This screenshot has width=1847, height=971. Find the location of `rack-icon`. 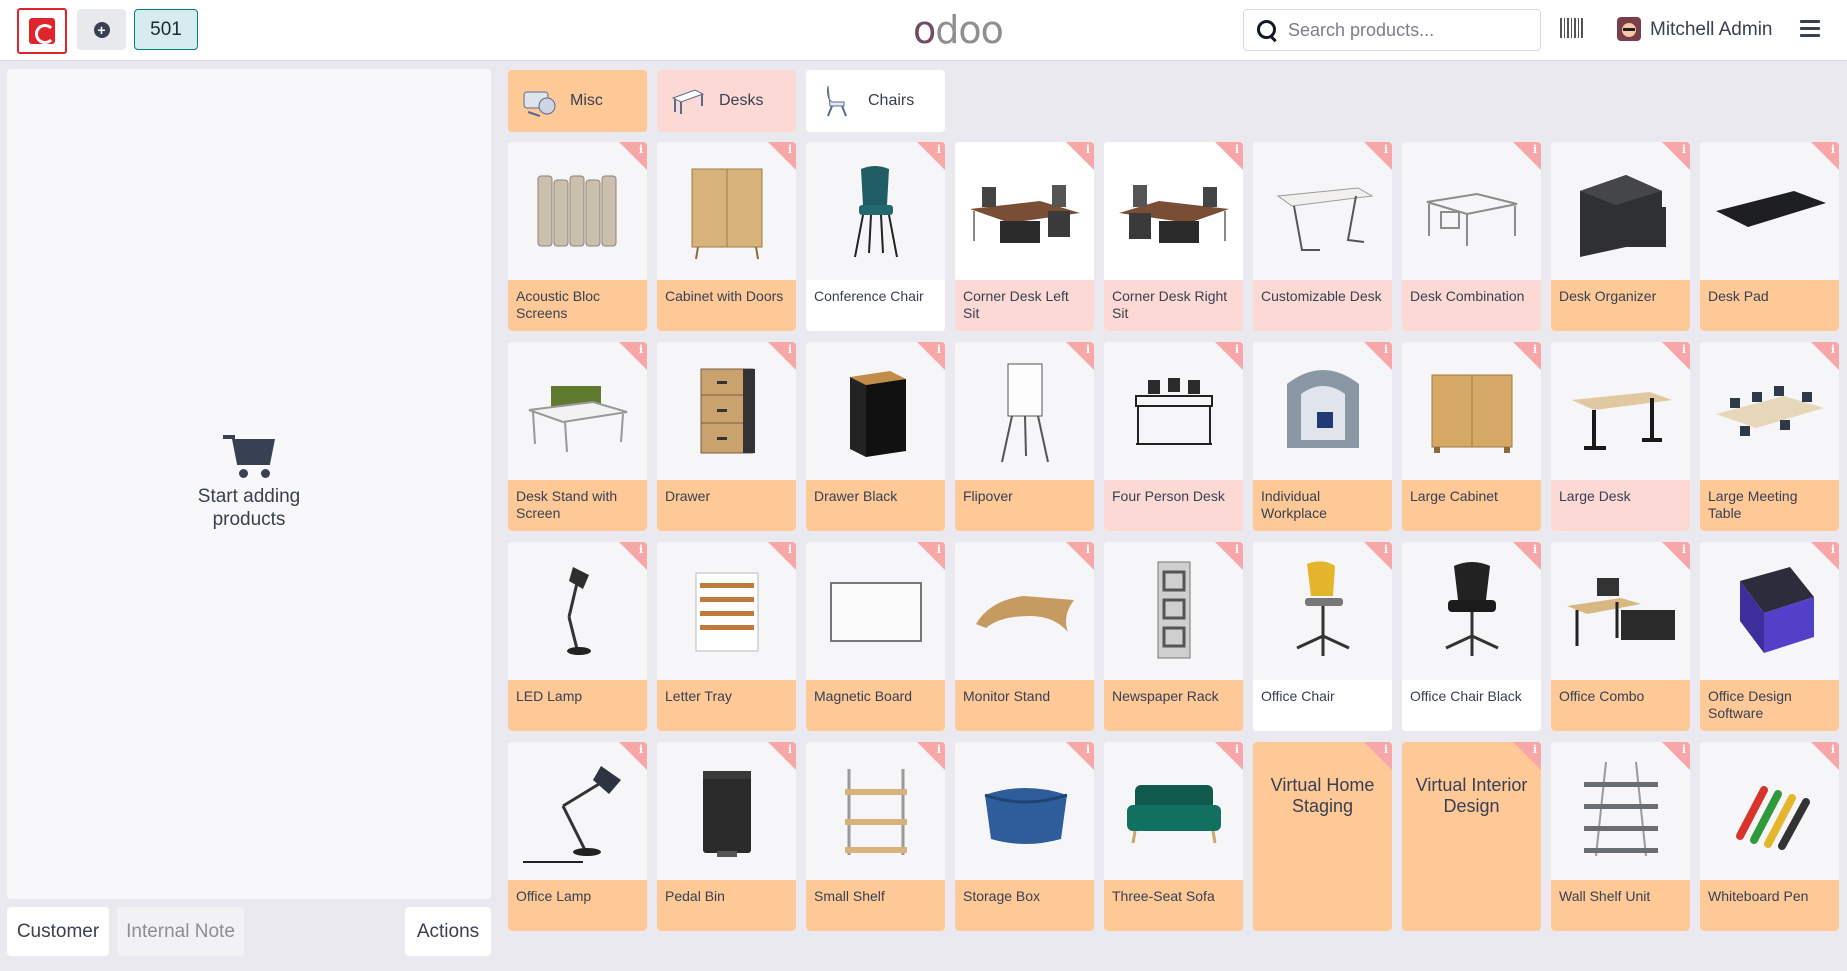

rack-icon is located at coordinates (1173, 610).